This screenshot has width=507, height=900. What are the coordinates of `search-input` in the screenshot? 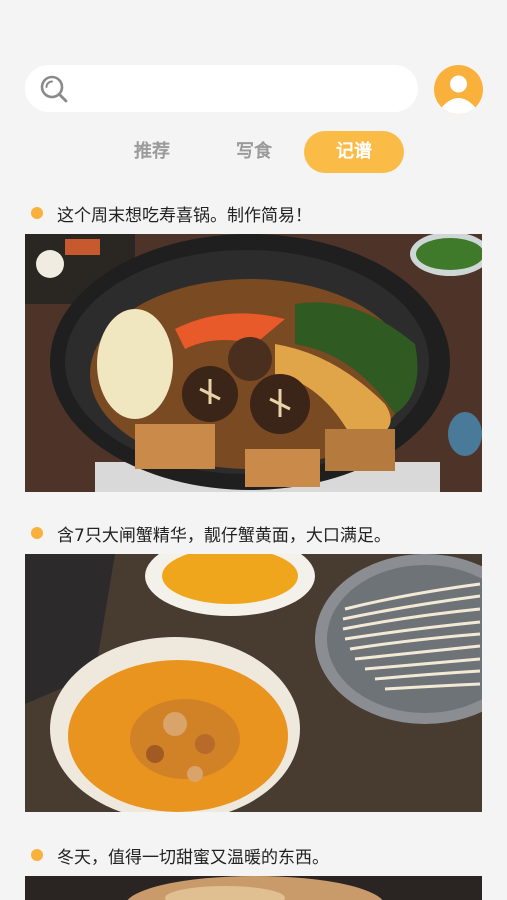 It's located at (221, 88).